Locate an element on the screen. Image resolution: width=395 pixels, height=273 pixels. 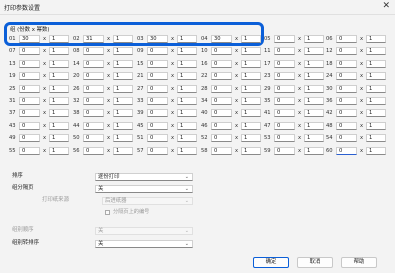
copies-input: 31 is located at coordinates (93, 39).